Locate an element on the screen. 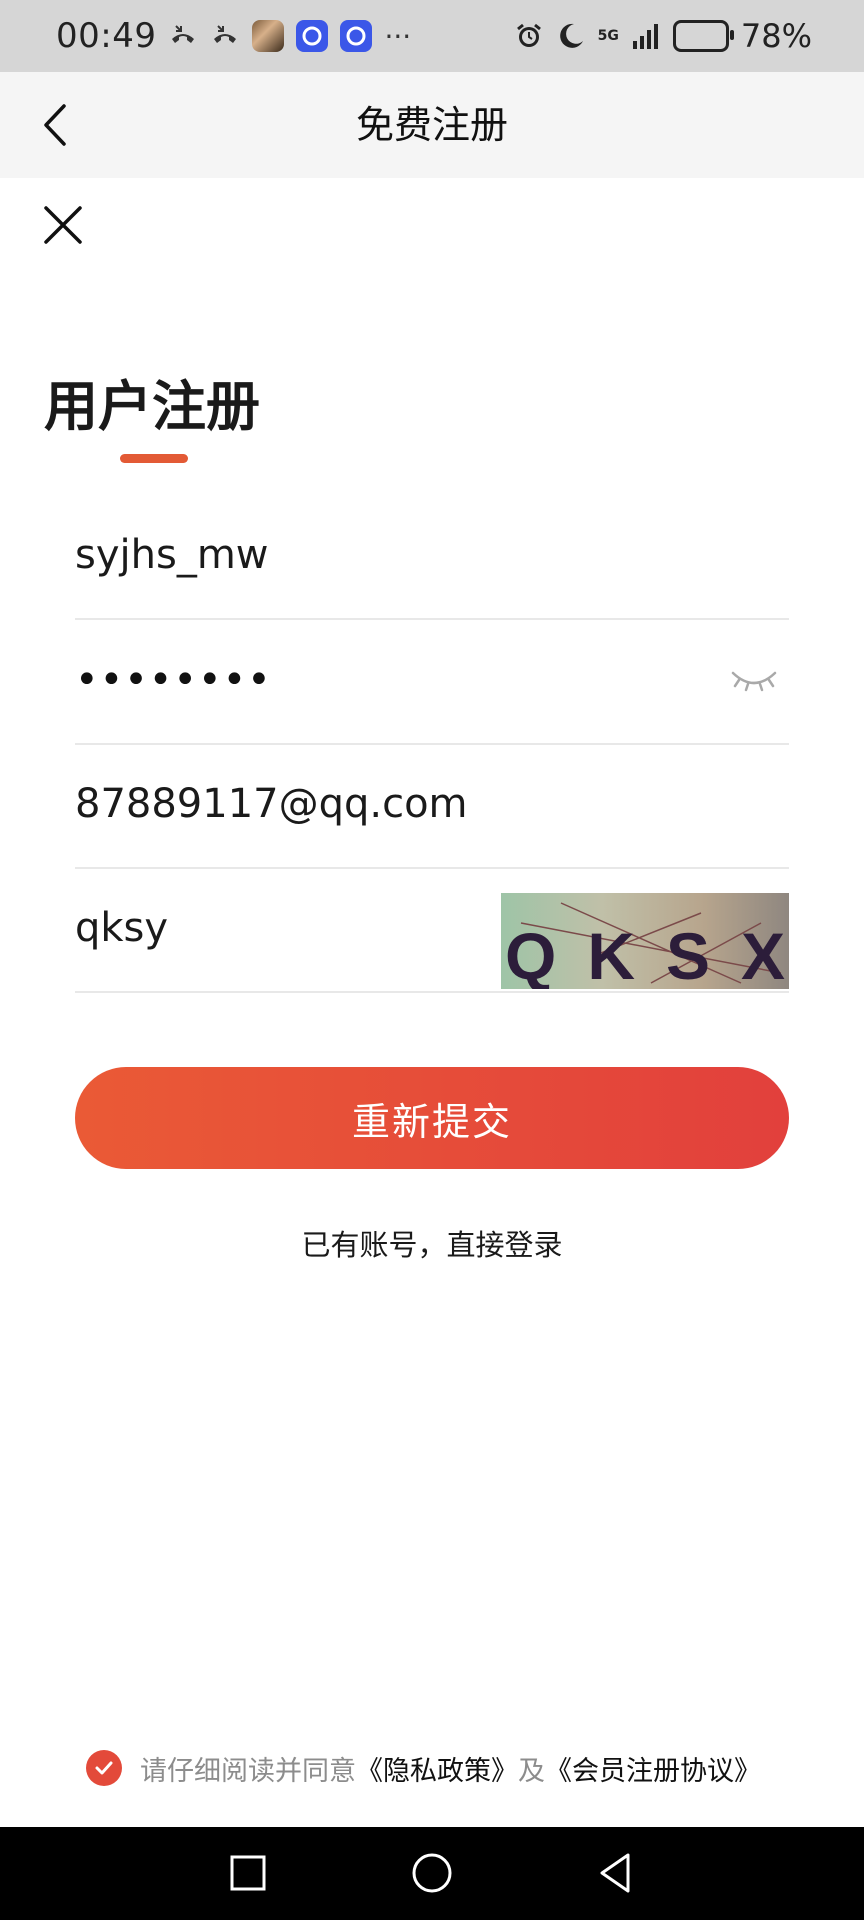 The height and width of the screenshot is (1920, 864). header-title: 免费注册 is located at coordinates (431, 125).